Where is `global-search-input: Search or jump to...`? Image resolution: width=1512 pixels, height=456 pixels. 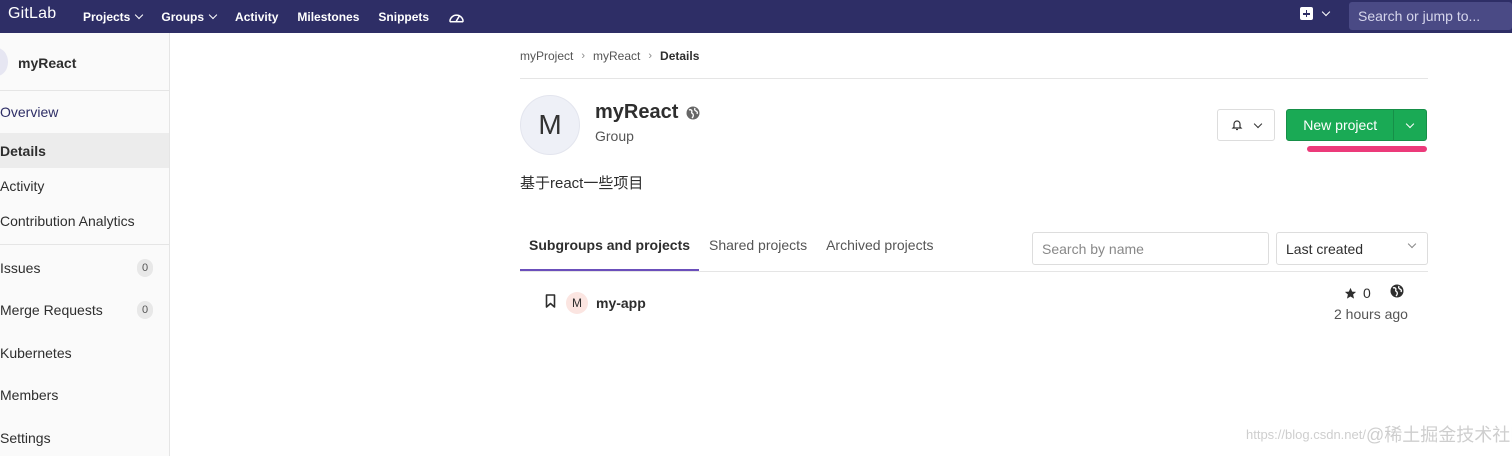
global-search-input: Search or jump to... is located at coordinates (1430, 16).